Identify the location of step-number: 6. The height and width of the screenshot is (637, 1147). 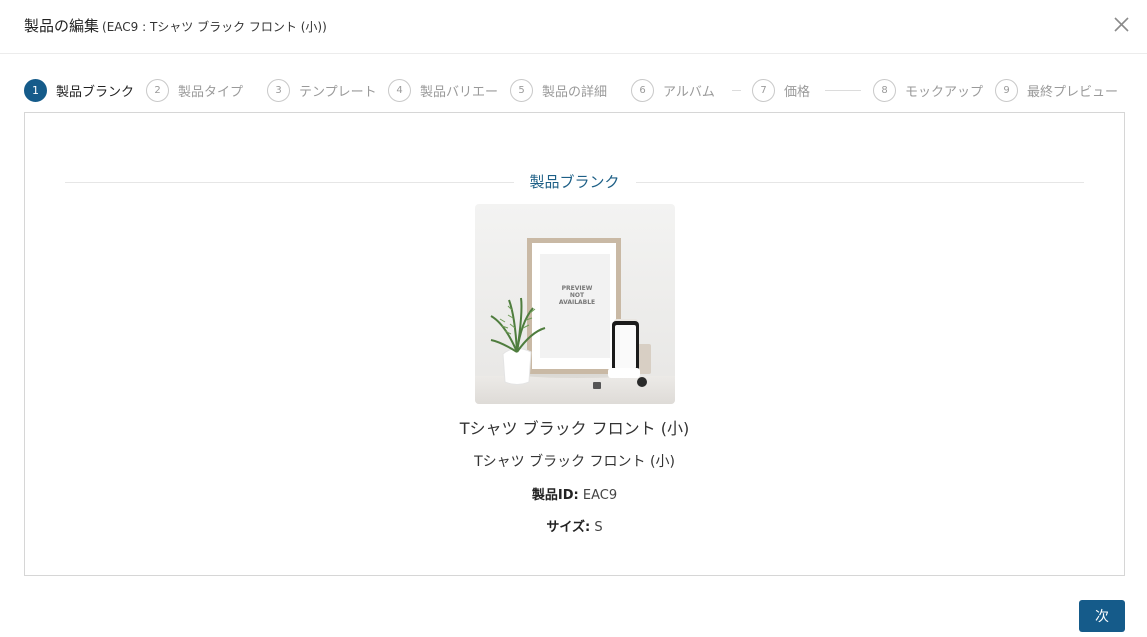
(642, 90).